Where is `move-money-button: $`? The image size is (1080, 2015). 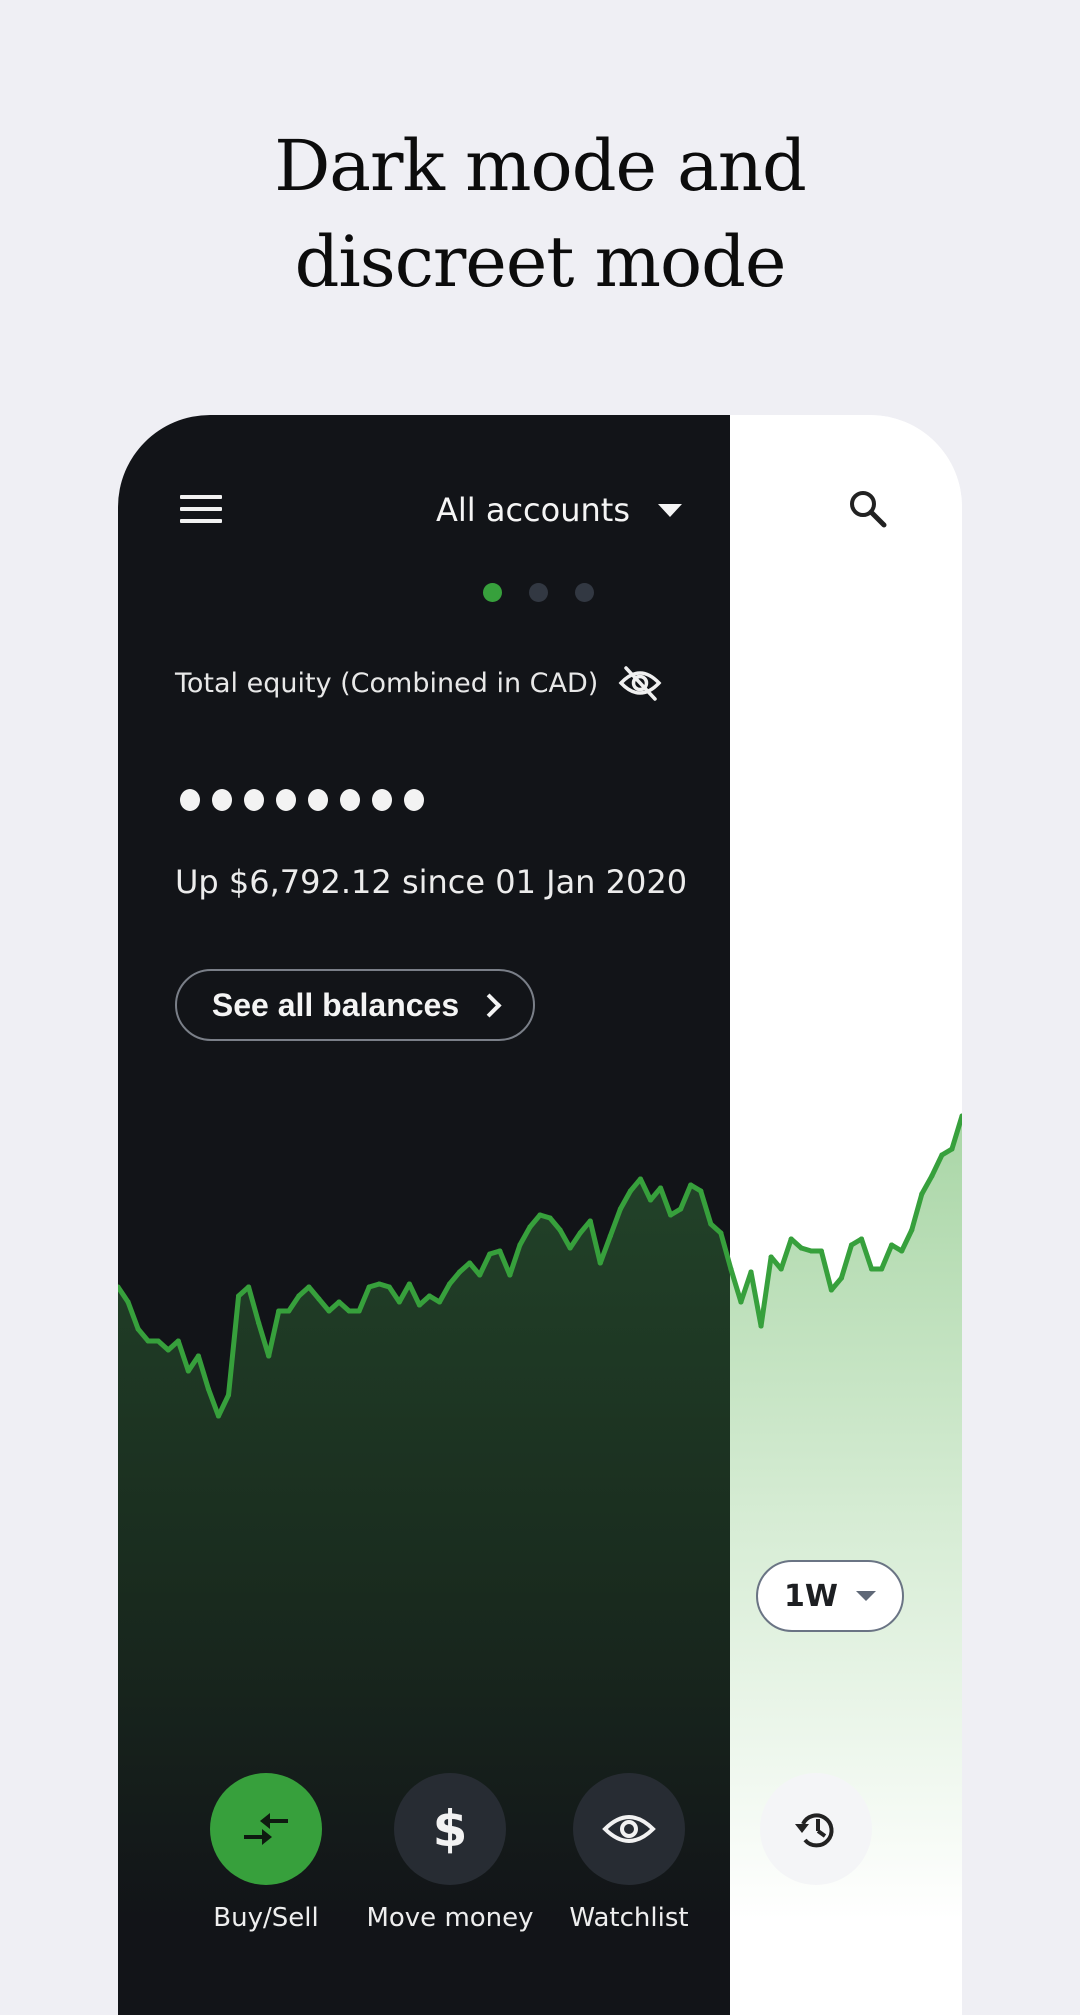
move-money-button: $ is located at coordinates (450, 1829).